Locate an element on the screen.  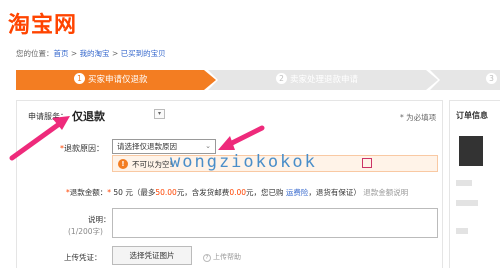
step-apply-refund: 1 买家申请仅退款 is located at coordinates (116, 80).